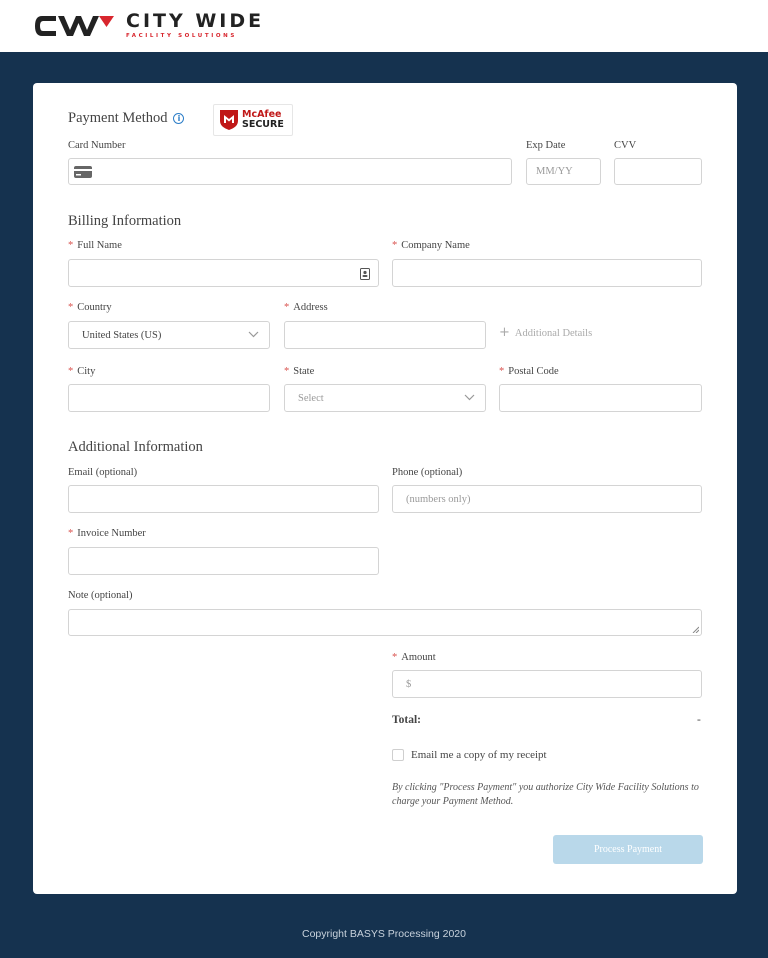 The height and width of the screenshot is (958, 768). I want to click on email-label: Email (optional), so click(103, 472).